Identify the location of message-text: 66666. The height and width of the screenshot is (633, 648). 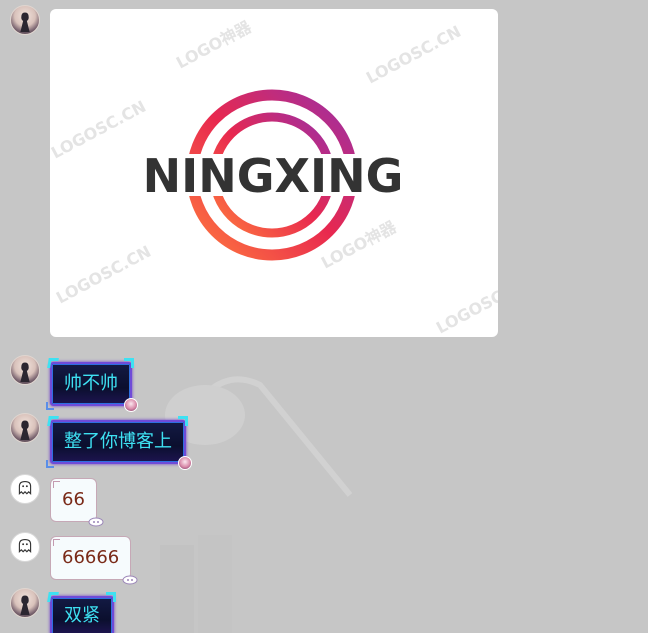
(91, 557).